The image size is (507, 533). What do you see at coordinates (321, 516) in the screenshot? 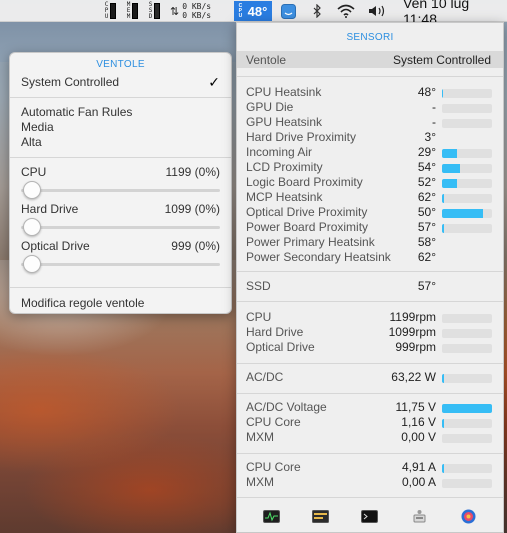
I see `console-icon` at bounding box center [321, 516].